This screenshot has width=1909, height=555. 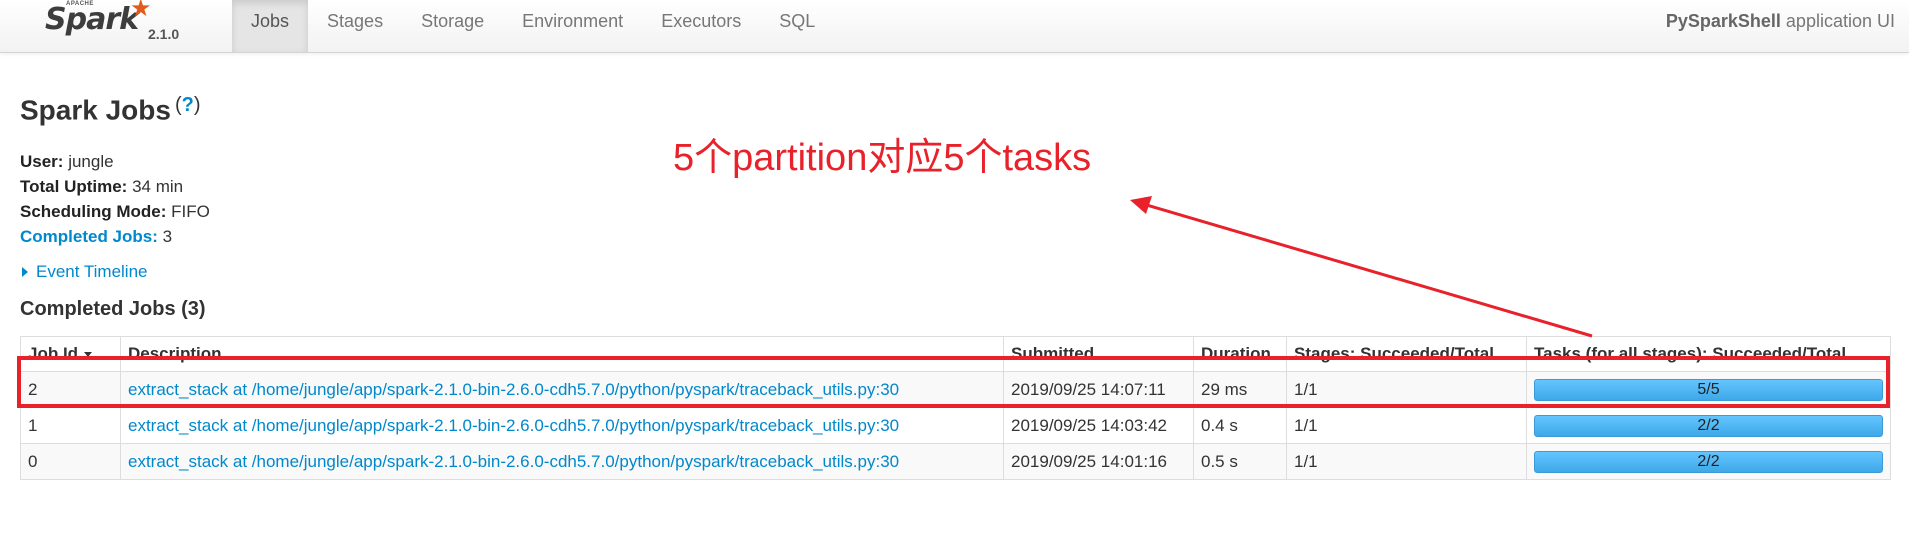 I want to click on uptime-label: Total Uptime:, so click(x=74, y=186).